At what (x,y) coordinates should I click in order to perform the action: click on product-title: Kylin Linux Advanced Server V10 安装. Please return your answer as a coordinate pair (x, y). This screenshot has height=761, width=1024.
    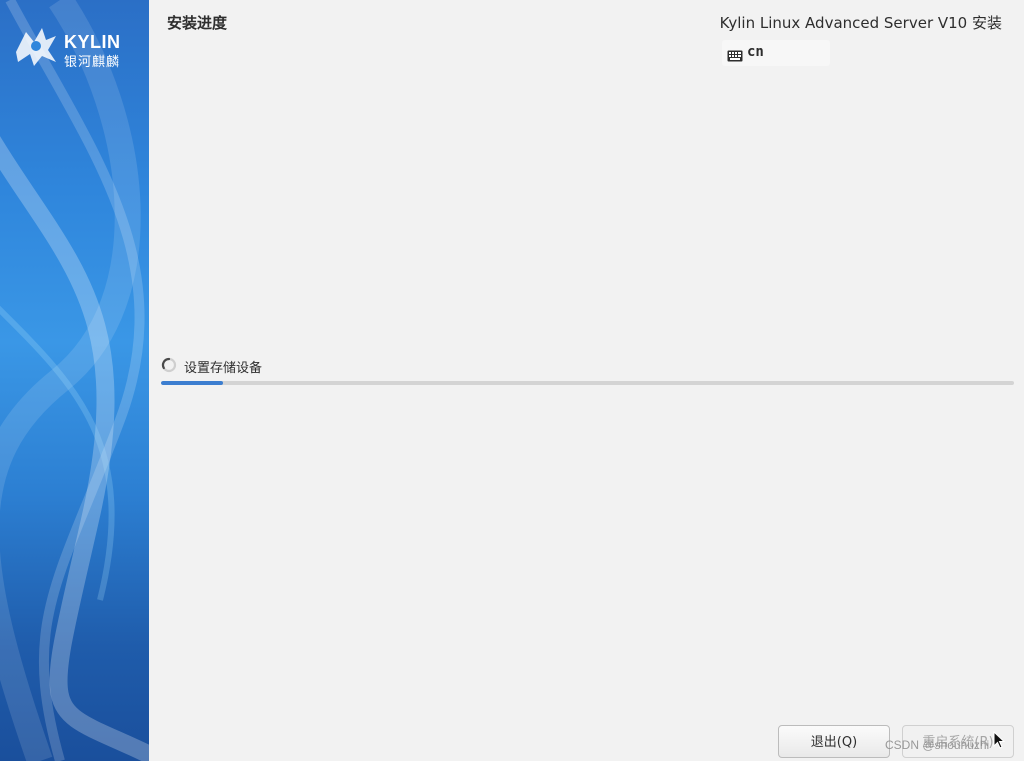
    Looking at the image, I should click on (860, 23).